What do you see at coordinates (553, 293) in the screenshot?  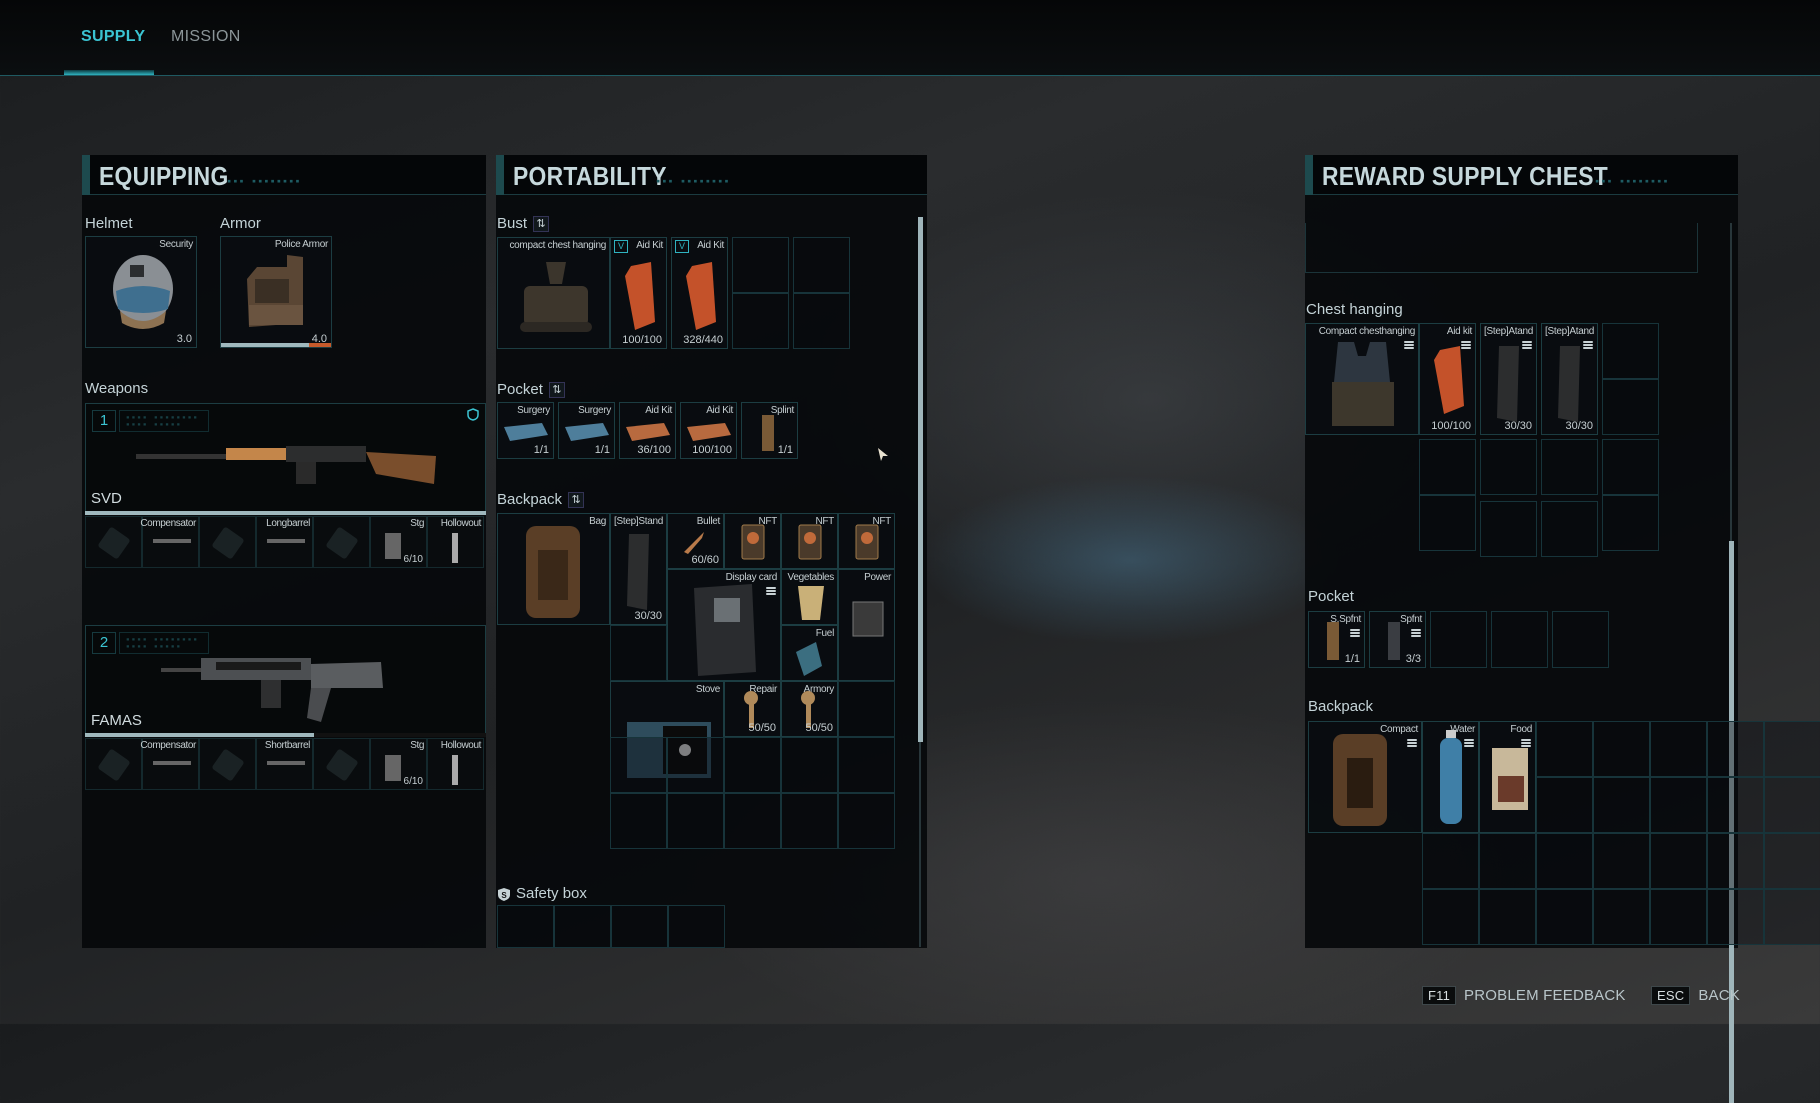 I see `bust-chest-rig-slot: compact chest hanging` at bounding box center [553, 293].